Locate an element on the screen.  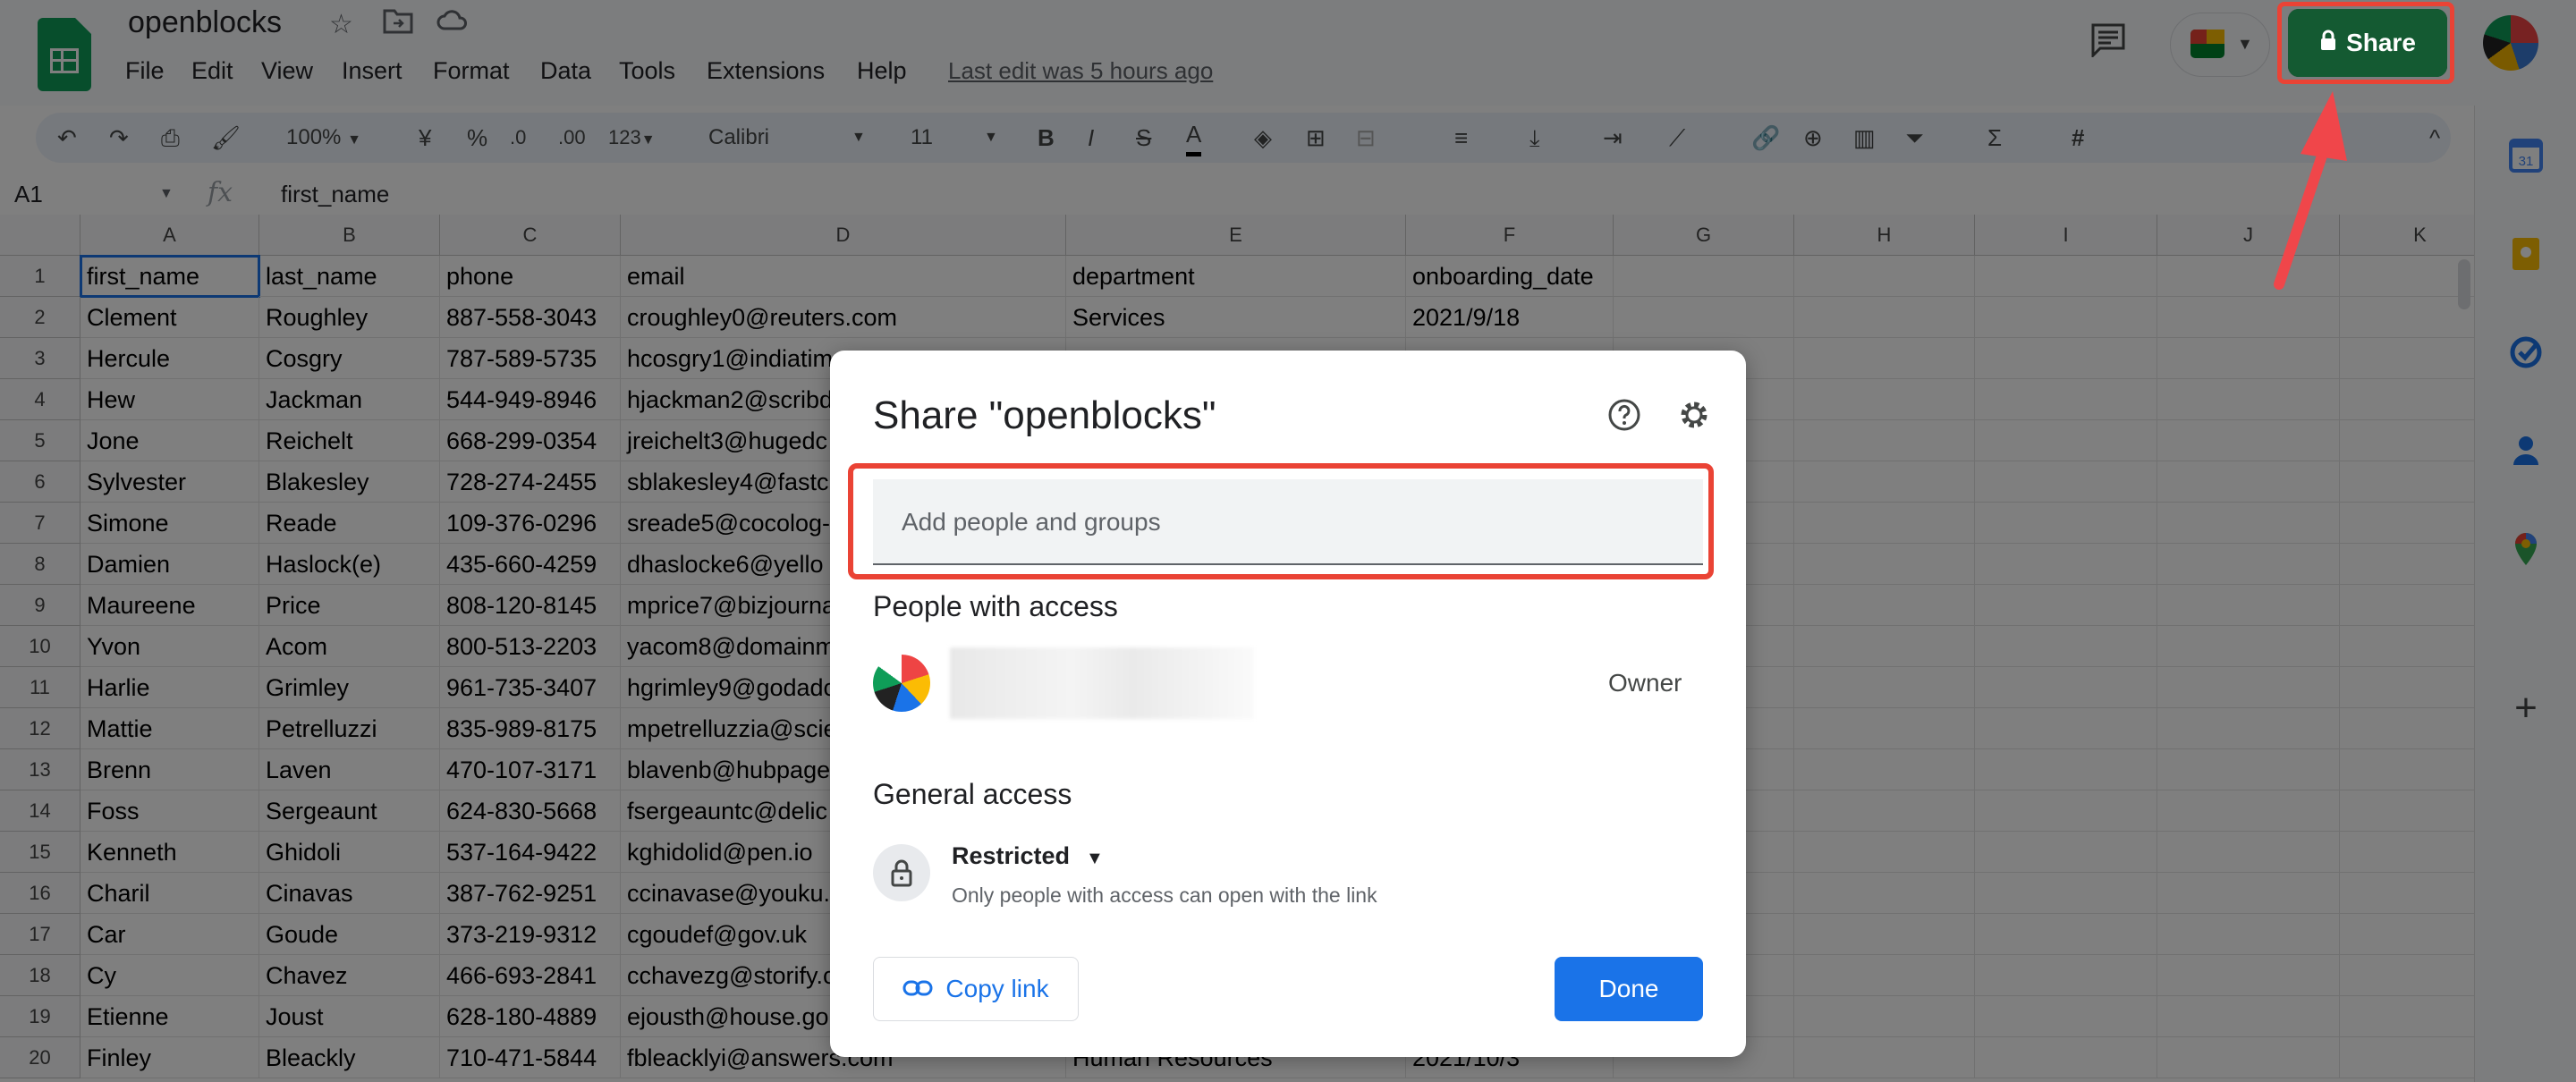
owner-avatar is located at coordinates (901, 683).